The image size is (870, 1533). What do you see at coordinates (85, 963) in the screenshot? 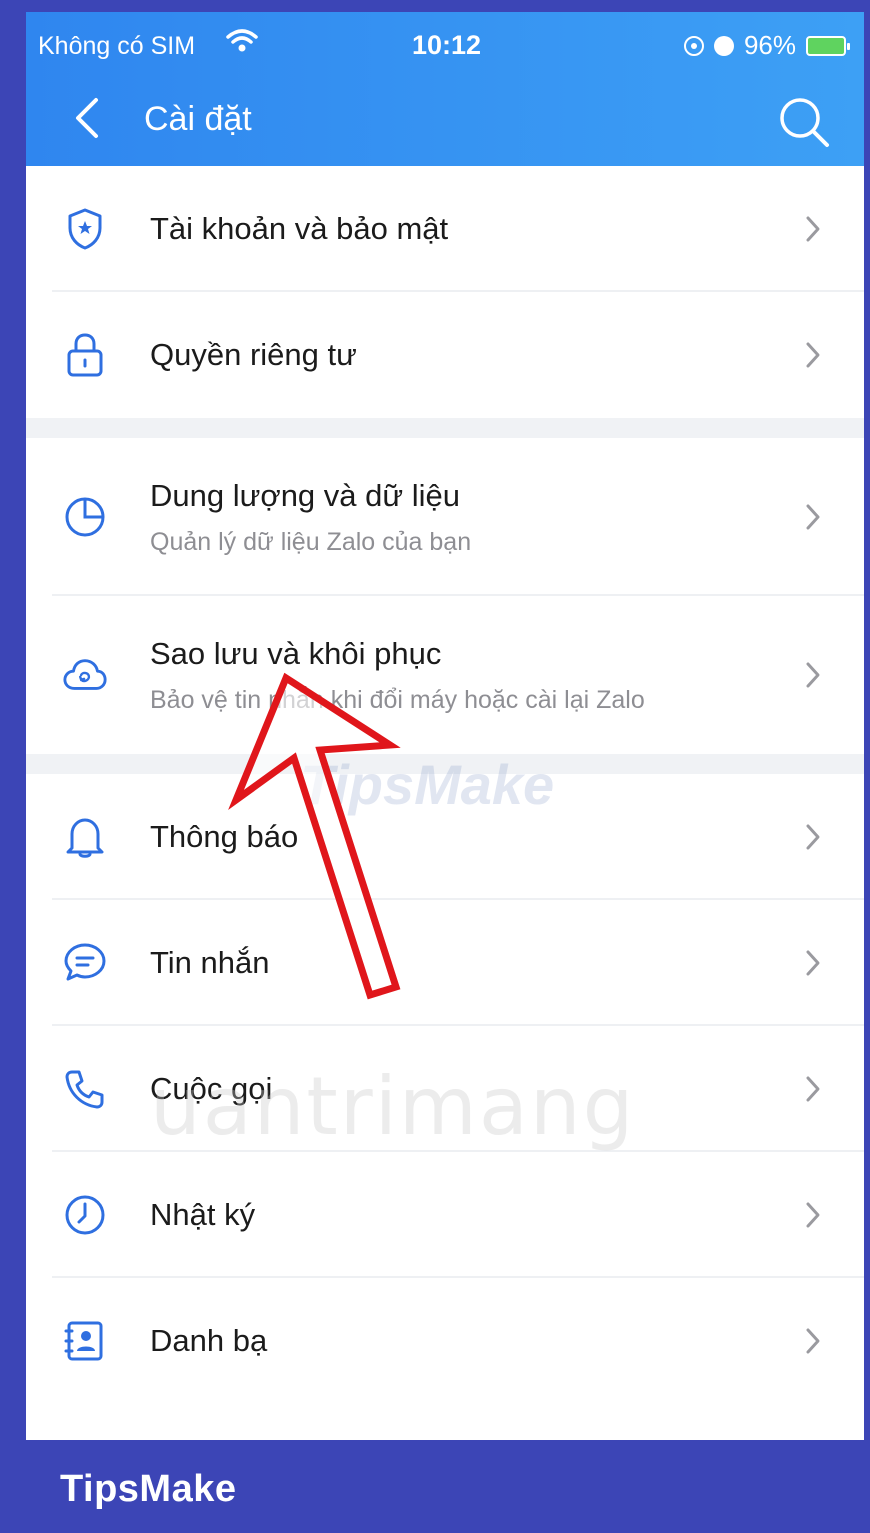
I see `message-icon` at bounding box center [85, 963].